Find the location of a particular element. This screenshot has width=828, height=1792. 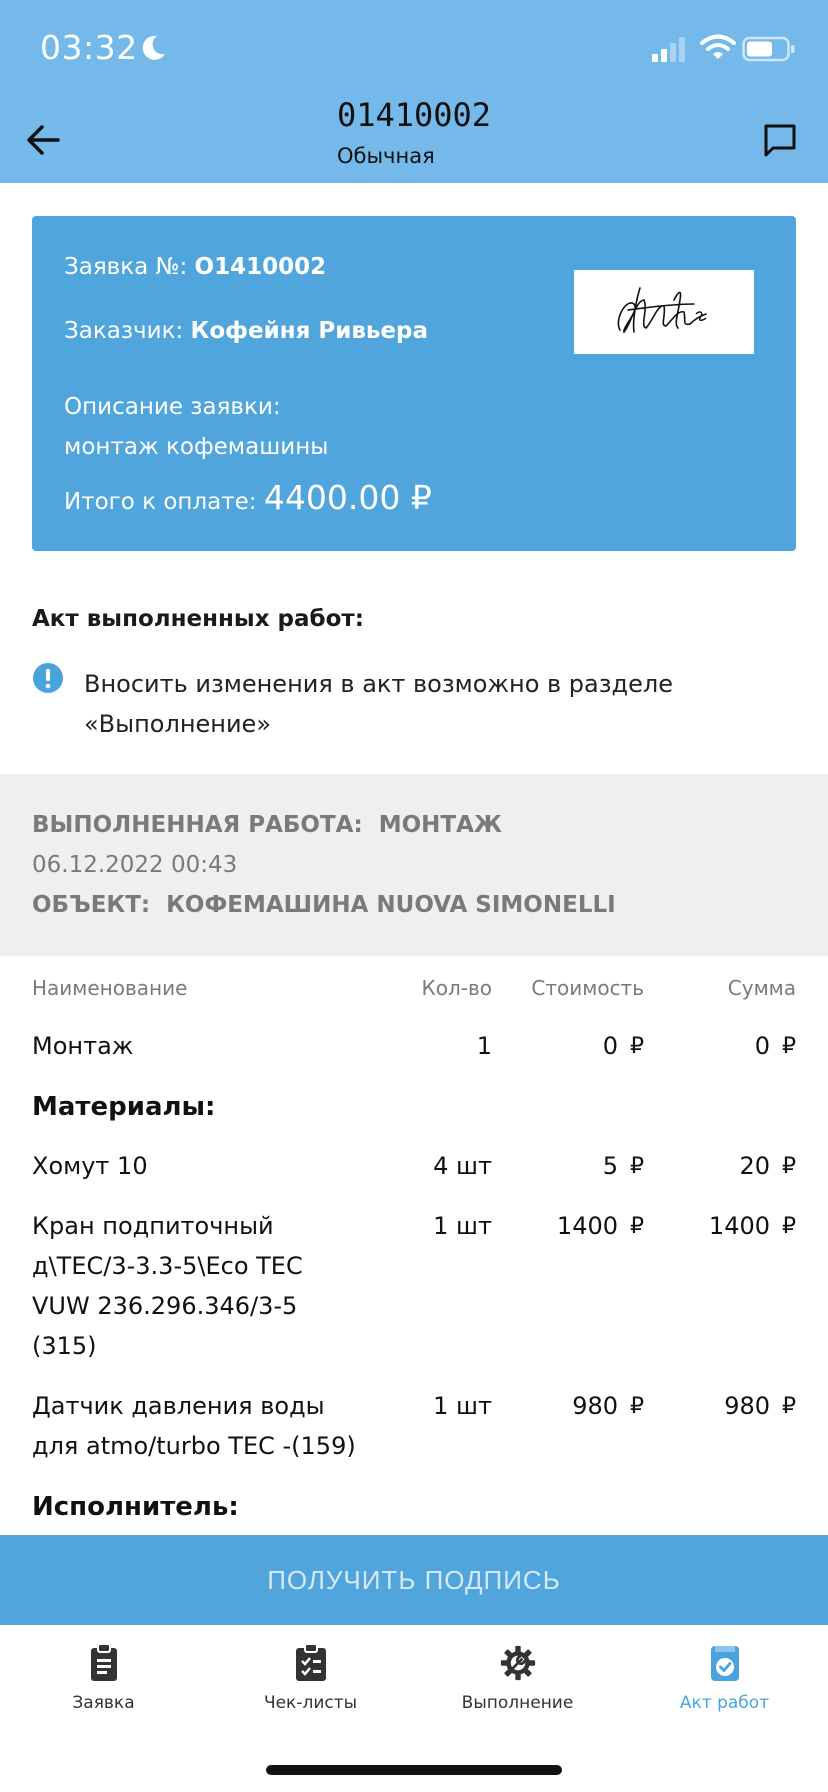

order-label: Заявка №: is located at coordinates (126, 267).